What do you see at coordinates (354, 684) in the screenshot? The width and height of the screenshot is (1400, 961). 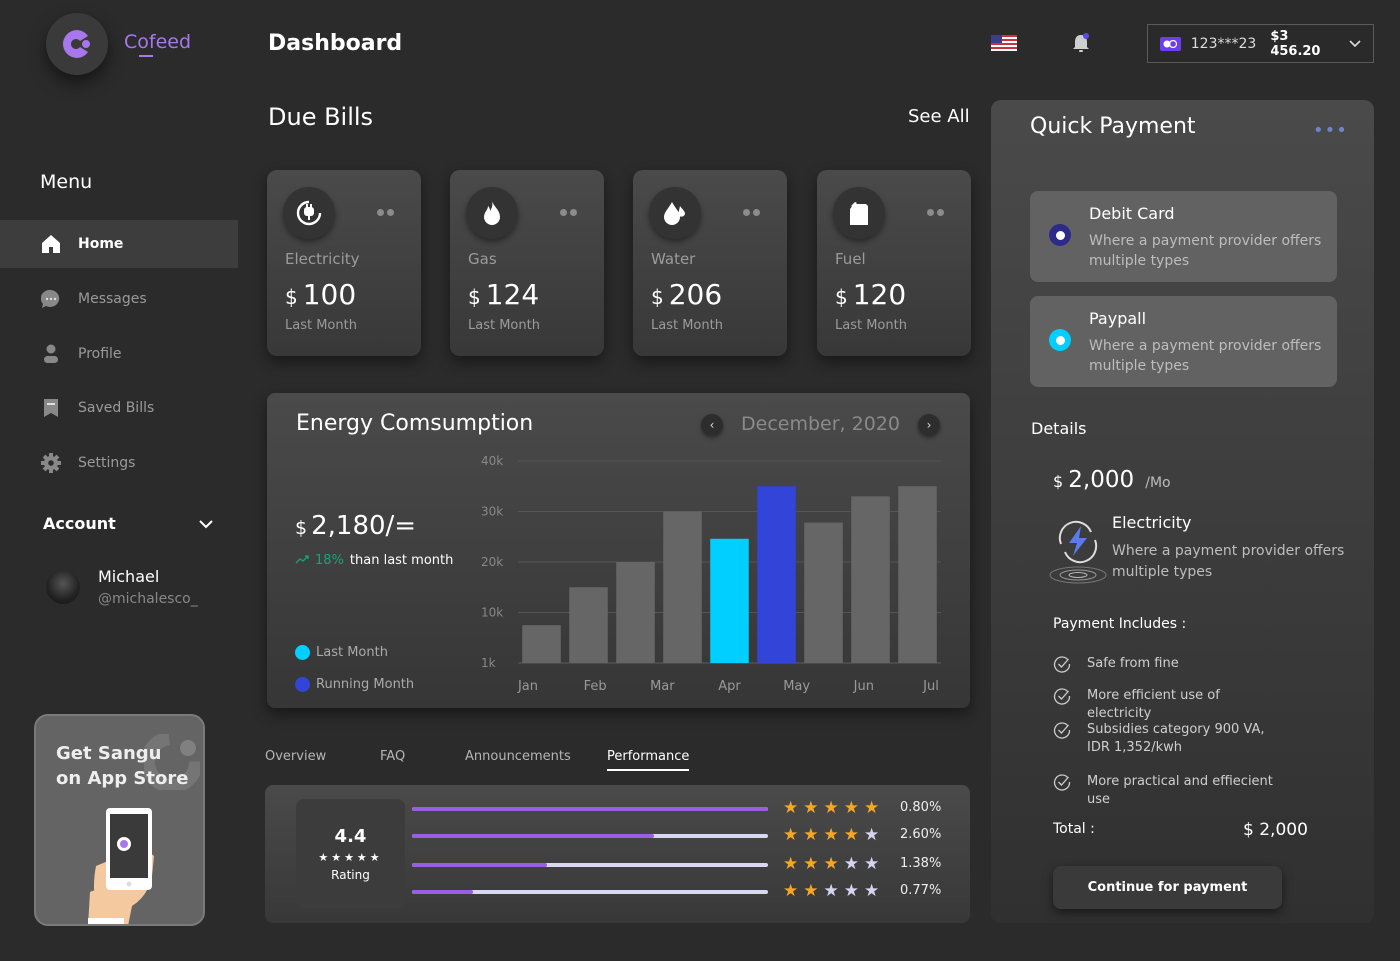 I see `legend-running-month: Running Month` at bounding box center [354, 684].